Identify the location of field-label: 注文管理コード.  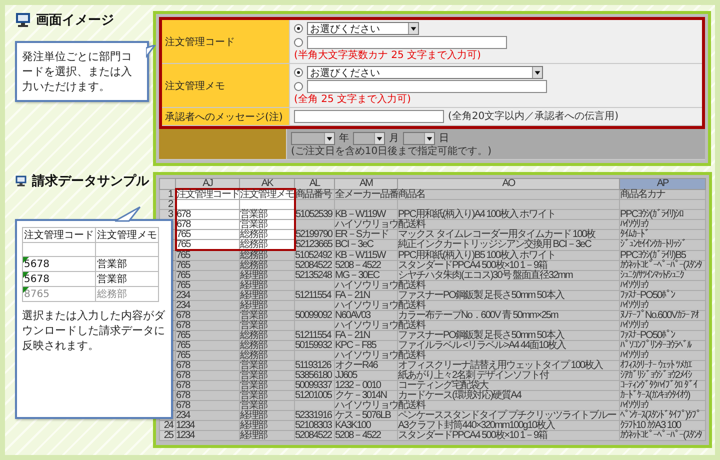
(200, 42).